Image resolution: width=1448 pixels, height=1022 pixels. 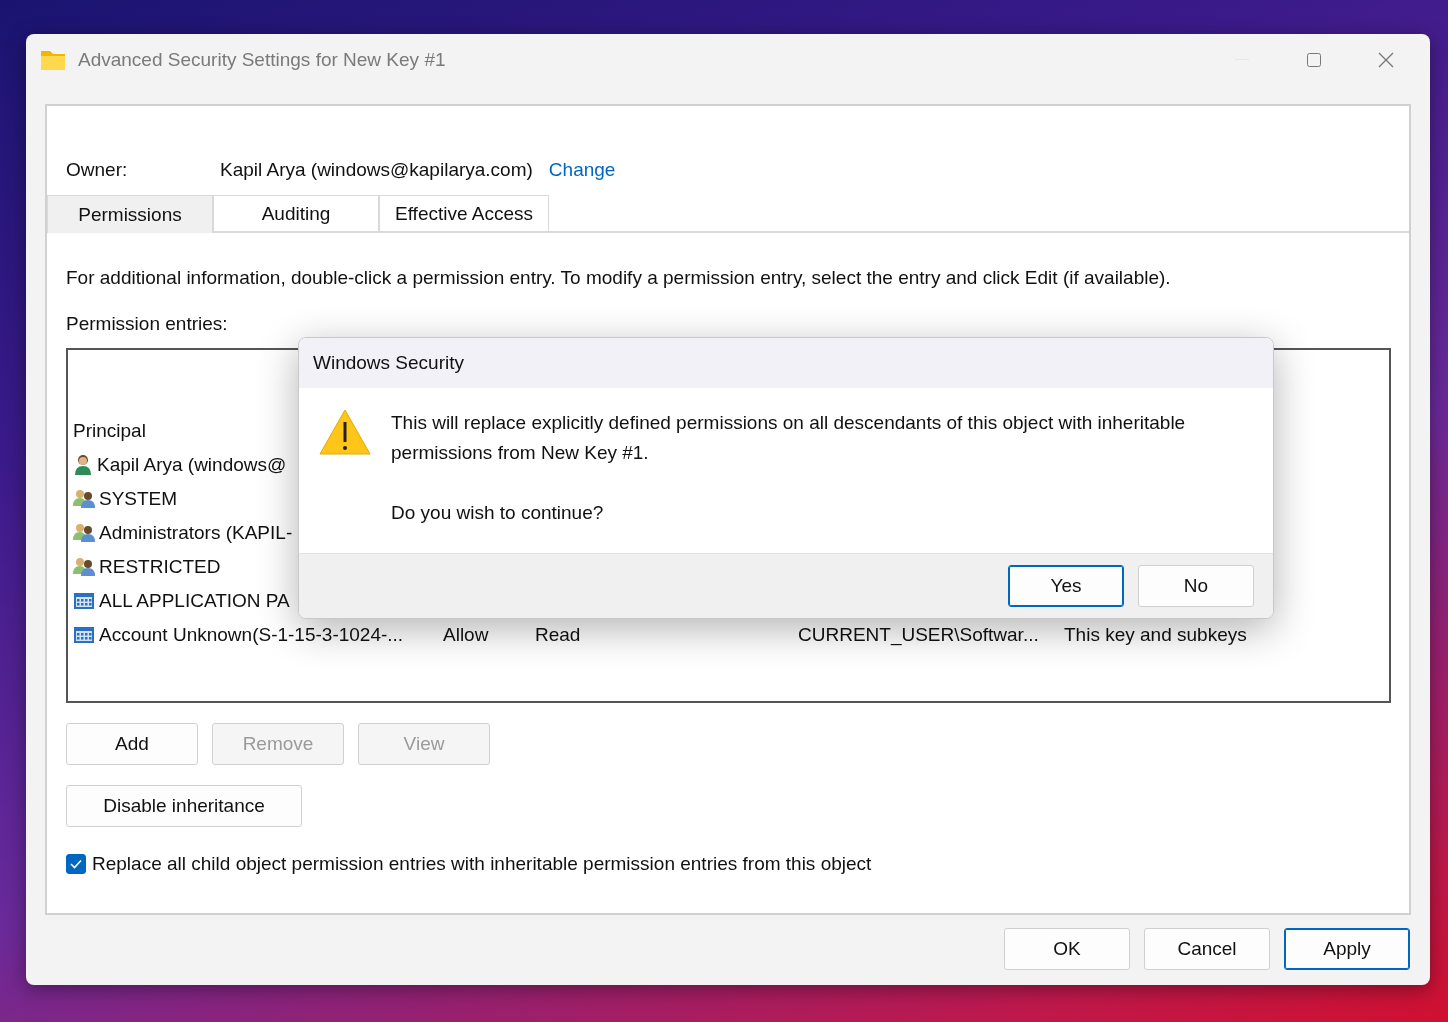 What do you see at coordinates (464, 213) in the screenshot?
I see `tab: Effective Access` at bounding box center [464, 213].